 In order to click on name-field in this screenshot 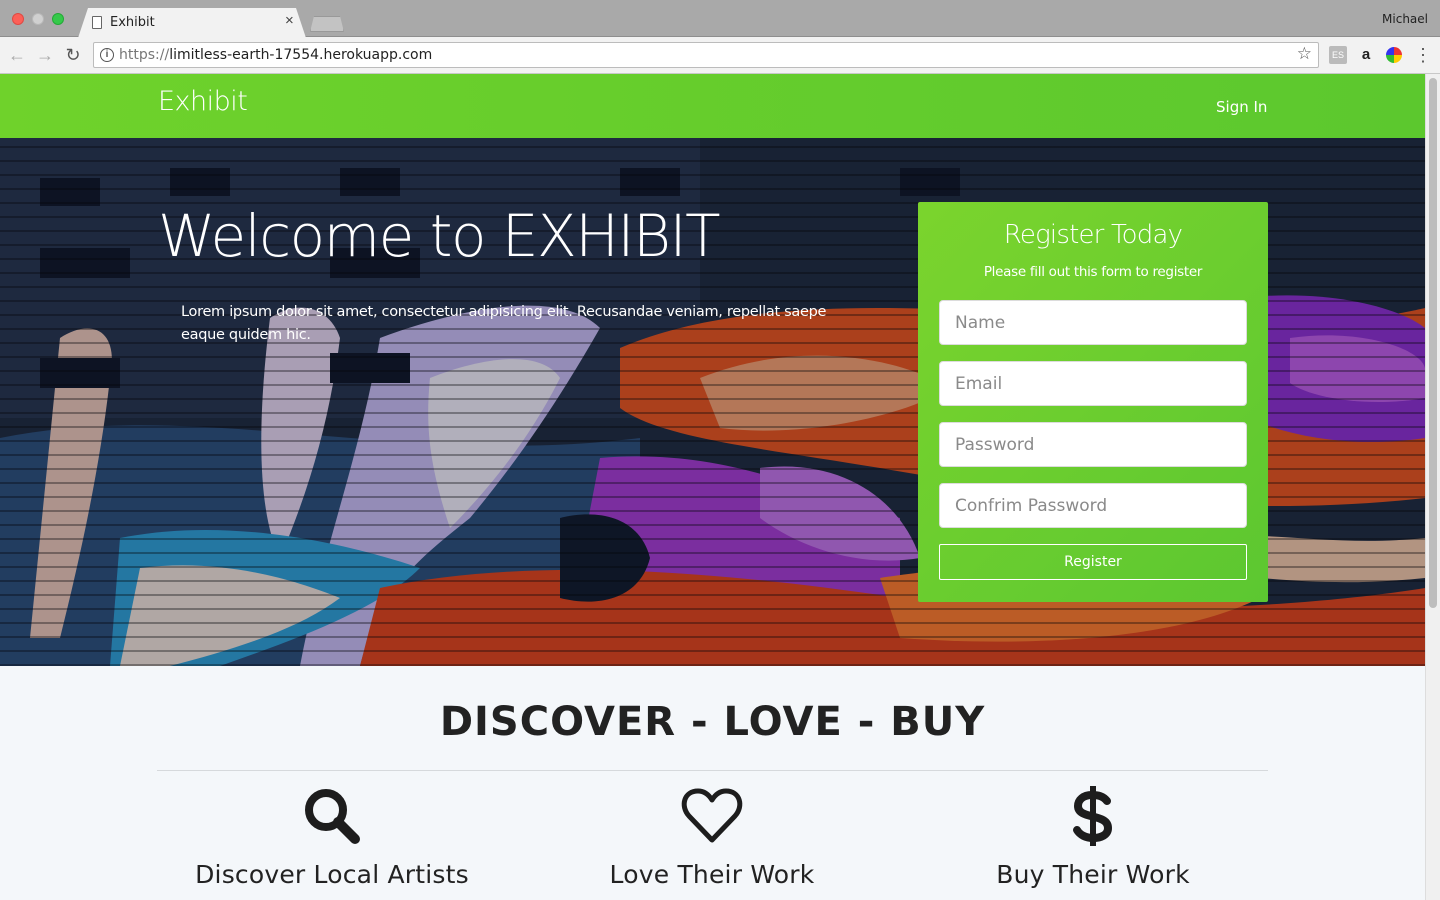, I will do `click(1093, 322)`.